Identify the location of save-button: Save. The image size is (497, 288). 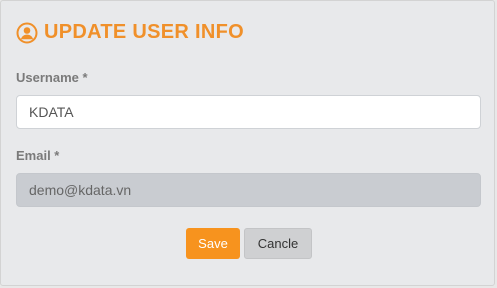
(213, 243).